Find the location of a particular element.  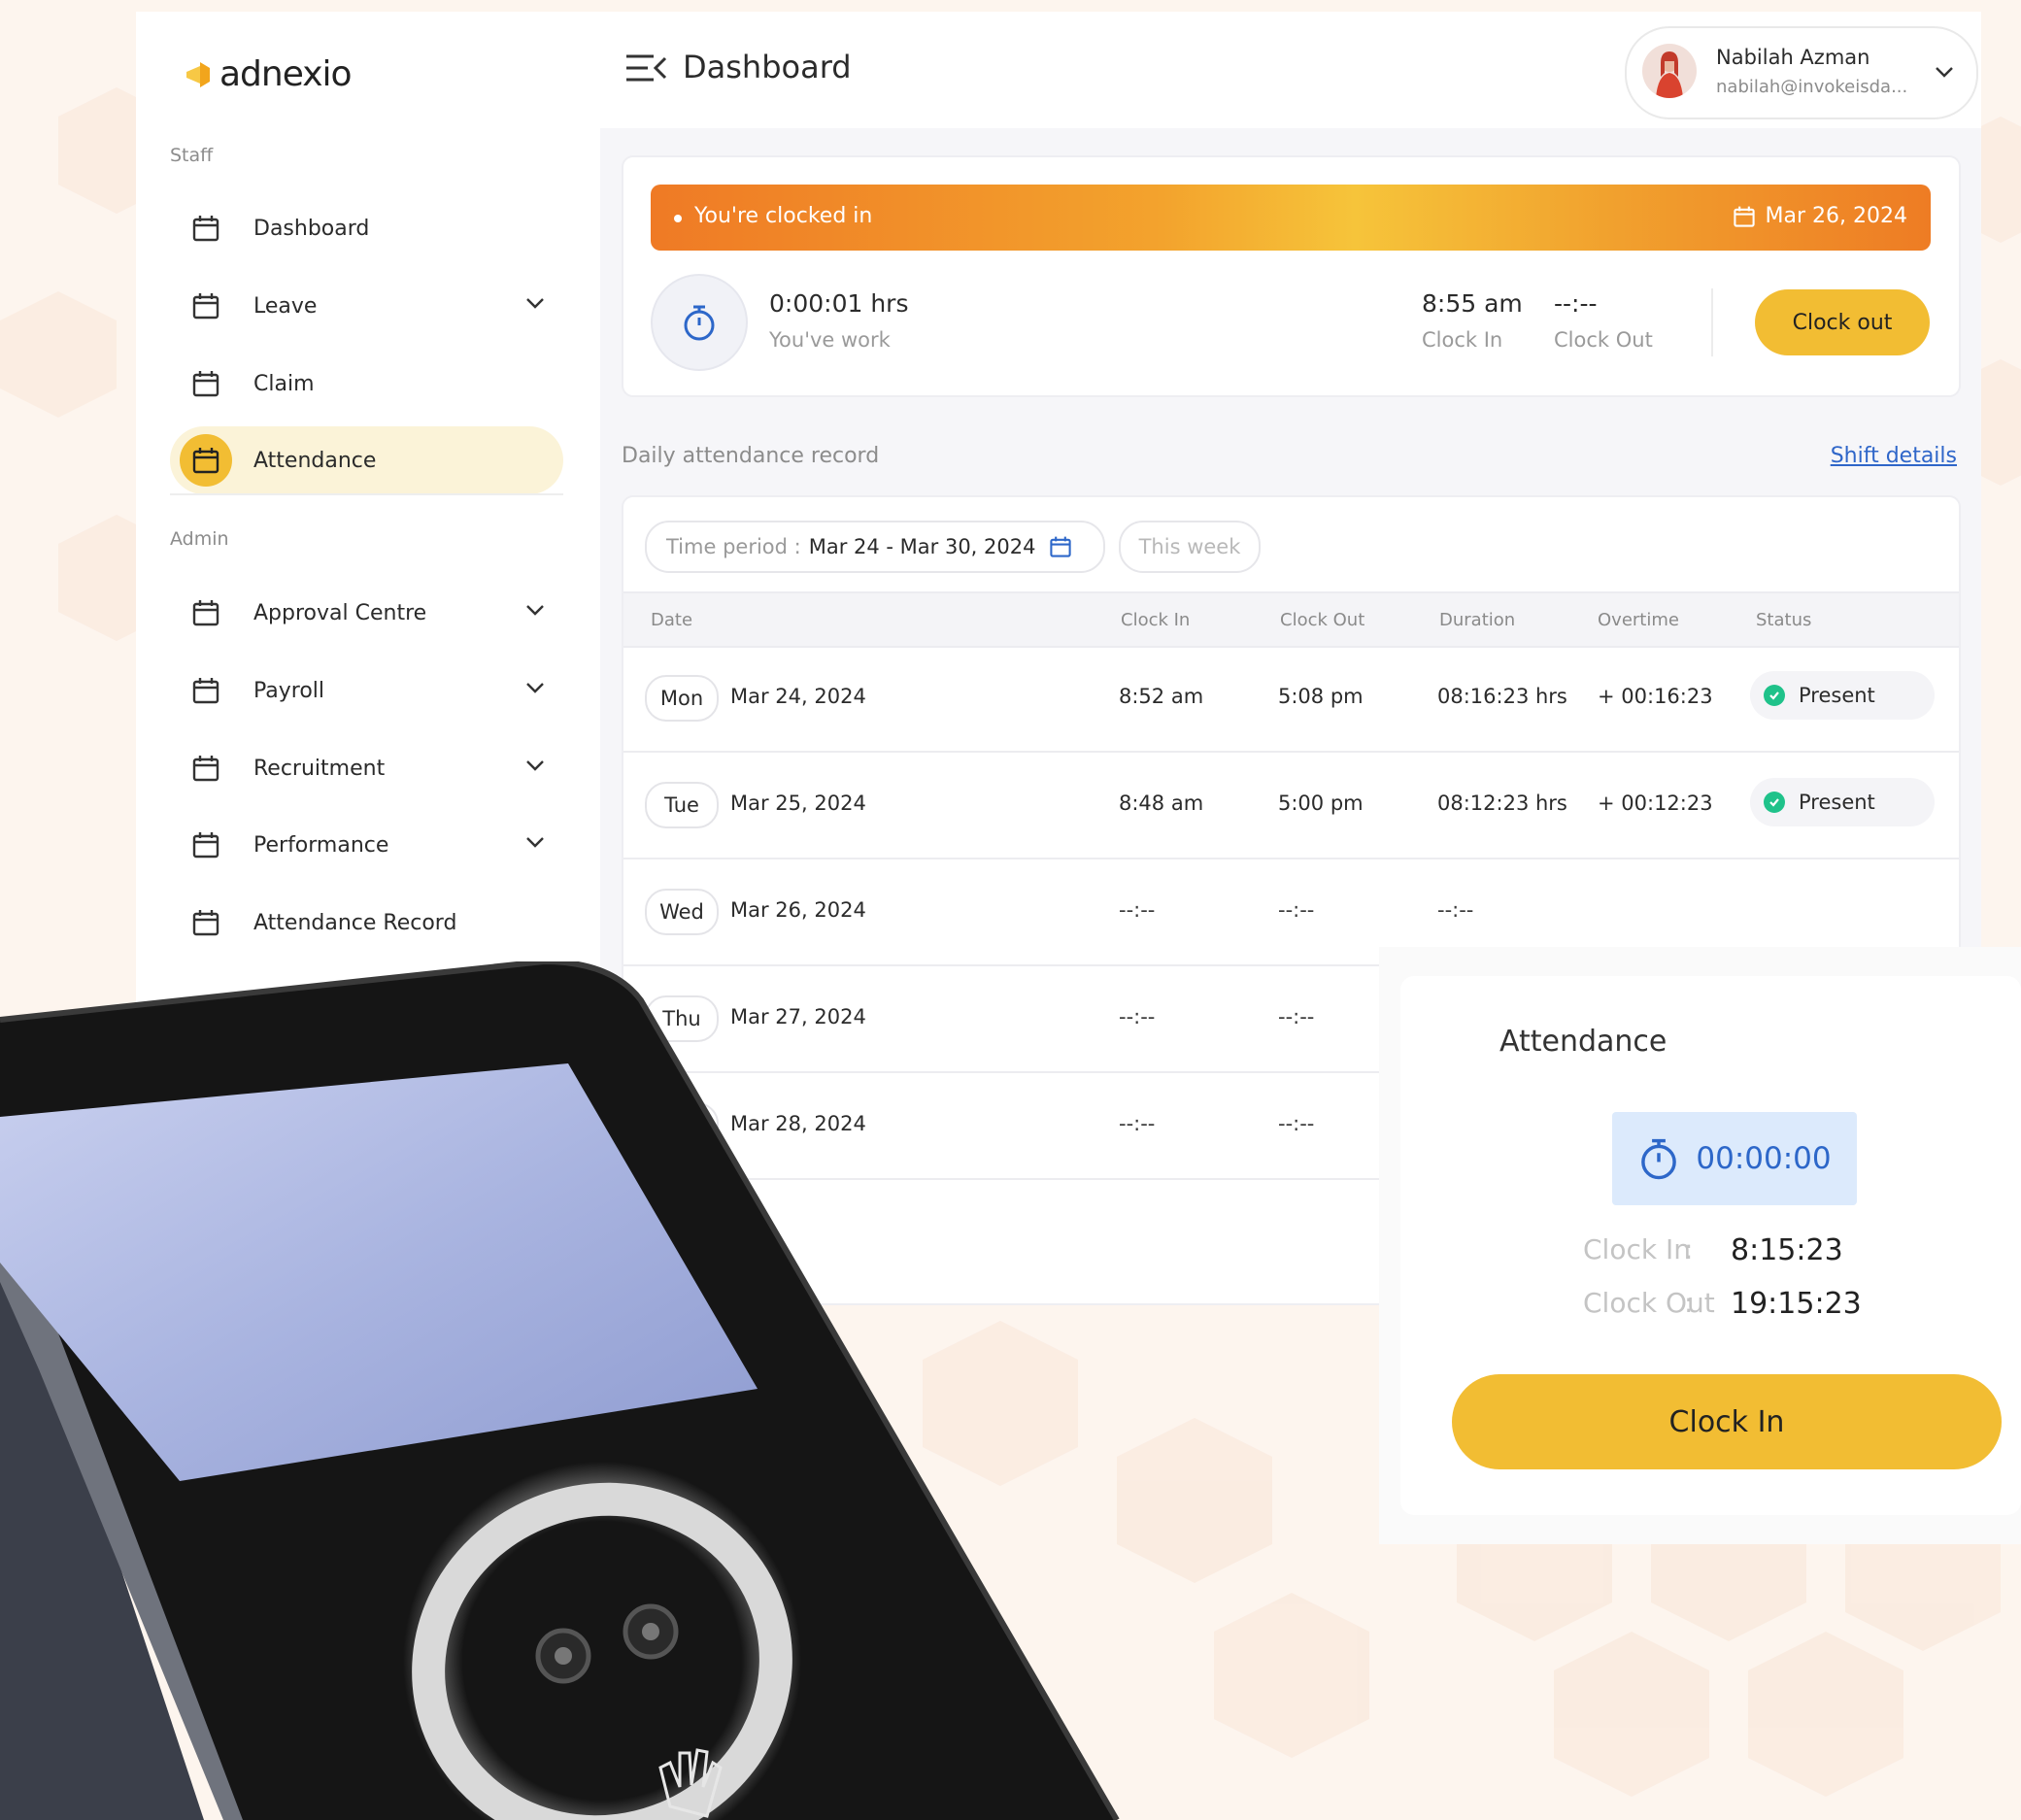

brand-logo: adnexio is located at coordinates (269, 74).